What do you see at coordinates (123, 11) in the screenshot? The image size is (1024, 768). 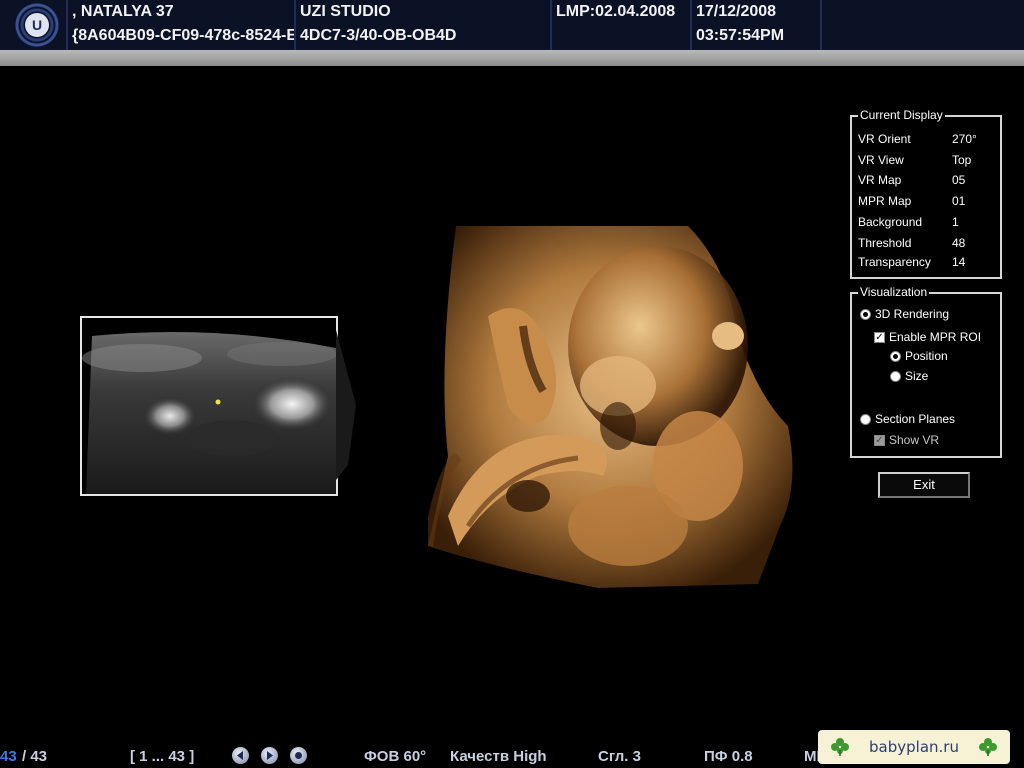 I see `patient-name: , NATALYA 37` at bounding box center [123, 11].